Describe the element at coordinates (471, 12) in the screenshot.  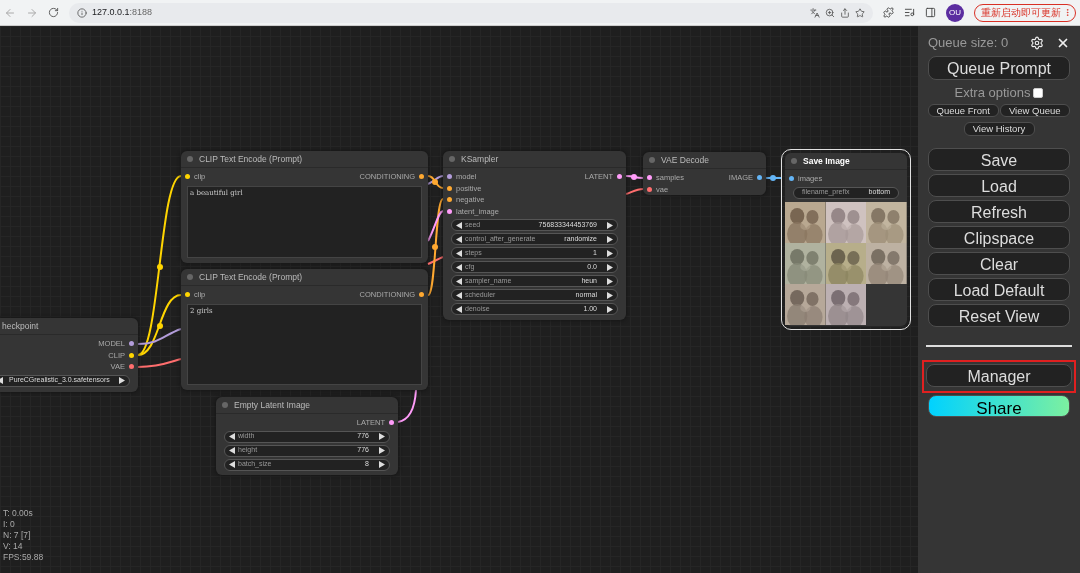
I see `address-bar: 127.0.0.1:8188` at that location.